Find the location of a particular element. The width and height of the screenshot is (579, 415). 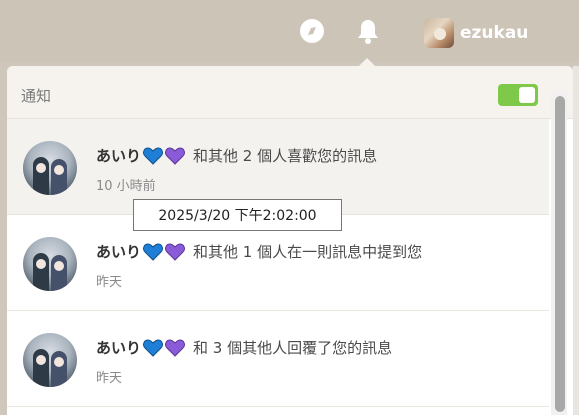

notification-message: 和 3 個其他人回覆了您的訊息 is located at coordinates (293, 348).